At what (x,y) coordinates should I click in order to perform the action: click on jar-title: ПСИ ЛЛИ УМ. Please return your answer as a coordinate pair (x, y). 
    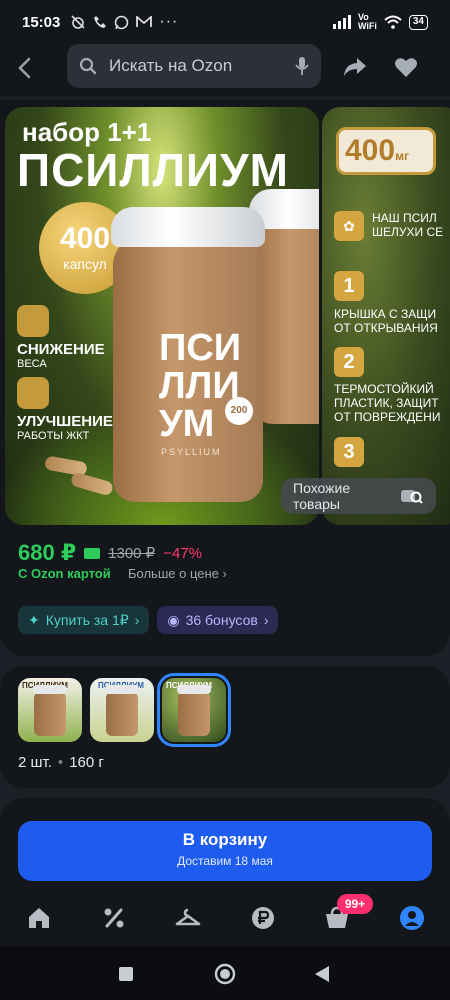
    Looking at the image, I should click on (200, 386).